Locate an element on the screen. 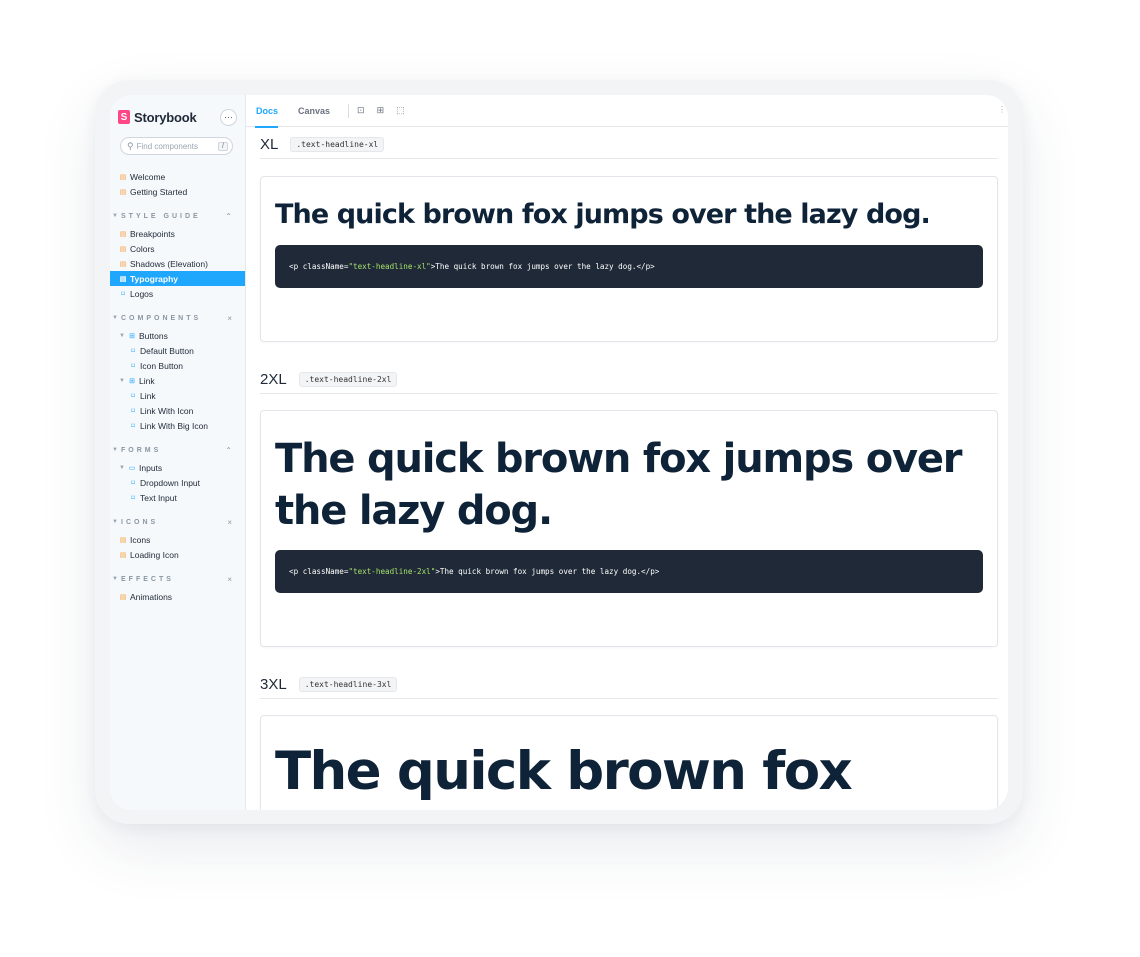  storybook-logo-icon: S is located at coordinates (124, 117).